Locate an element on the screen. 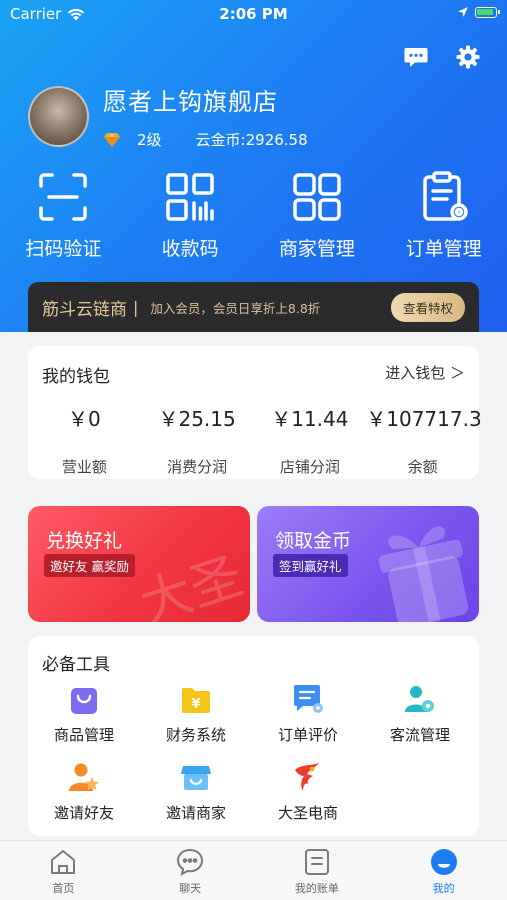 This screenshot has height=900, width=507. wallet-stat-balance: ￥107717.3 余额 is located at coordinates (424, 440).